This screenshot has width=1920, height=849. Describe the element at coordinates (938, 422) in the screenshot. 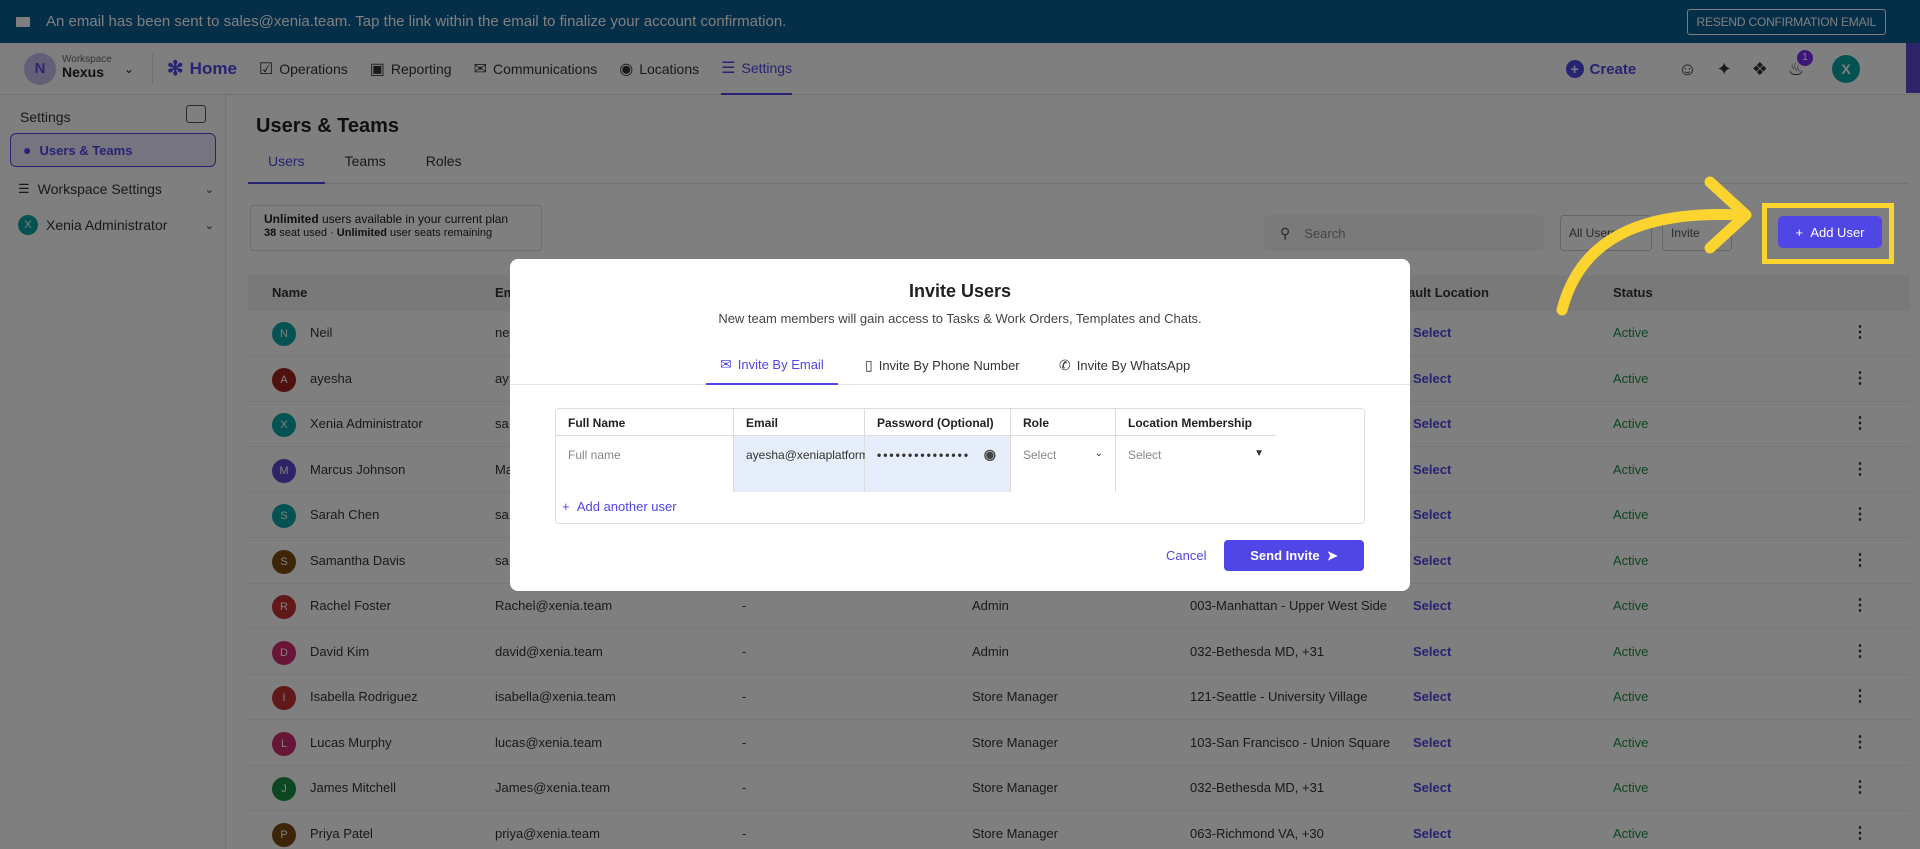

I see `header-password: Password (Optional)` at that location.